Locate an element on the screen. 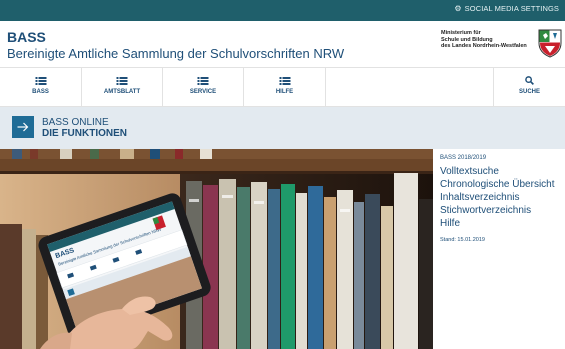  nav-item-search: SUCHE is located at coordinates (529, 87).